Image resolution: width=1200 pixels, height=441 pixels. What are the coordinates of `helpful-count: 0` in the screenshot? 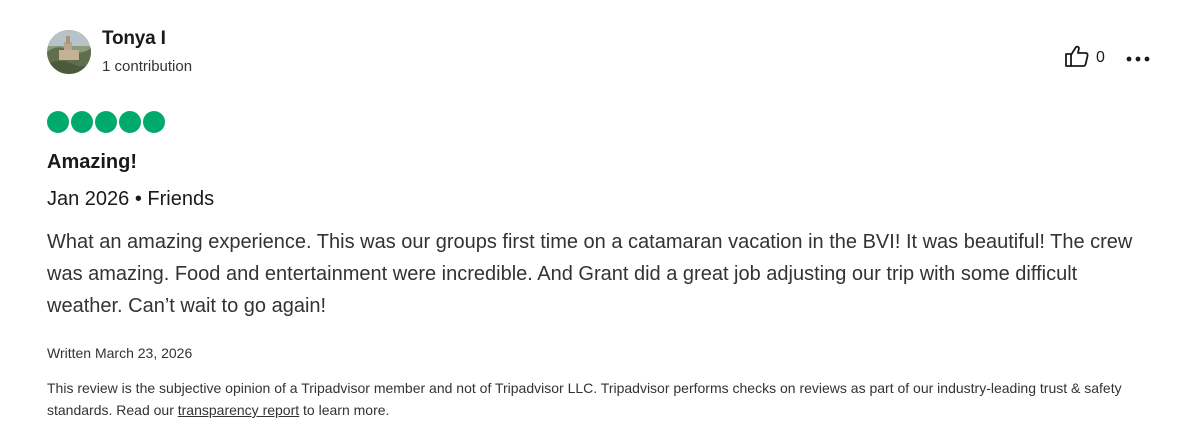 It's located at (1100, 57).